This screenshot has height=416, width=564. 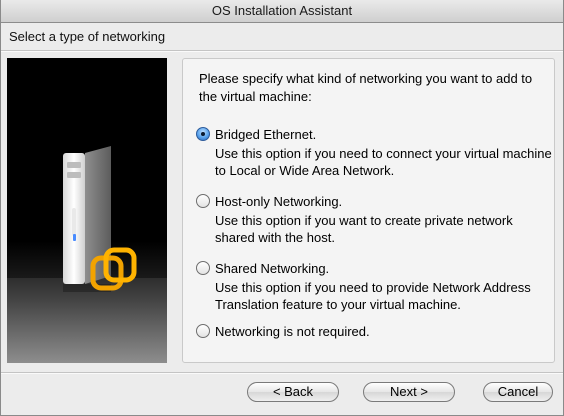 I want to click on radio-bridged-ethernet, so click(x=203, y=134).